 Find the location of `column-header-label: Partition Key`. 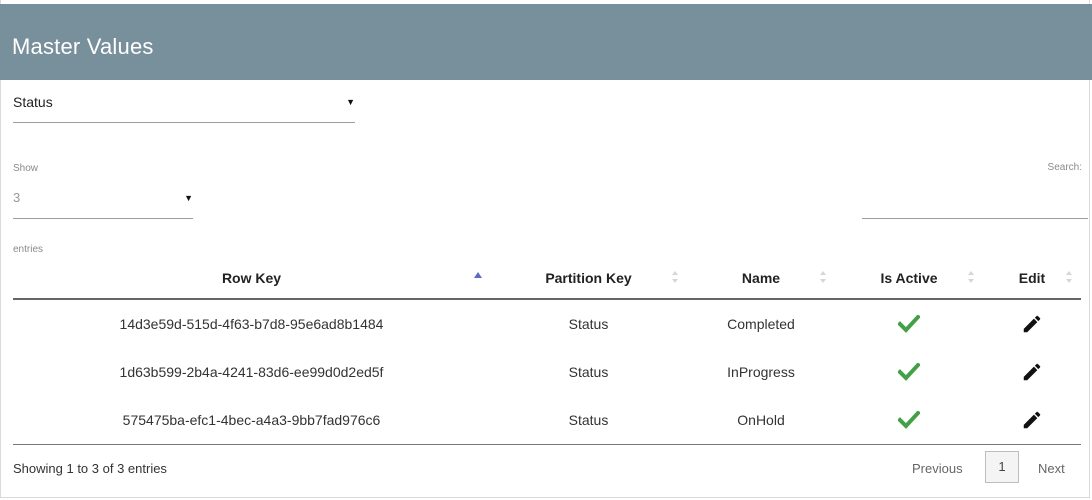

column-header-label: Partition Key is located at coordinates (588, 278).